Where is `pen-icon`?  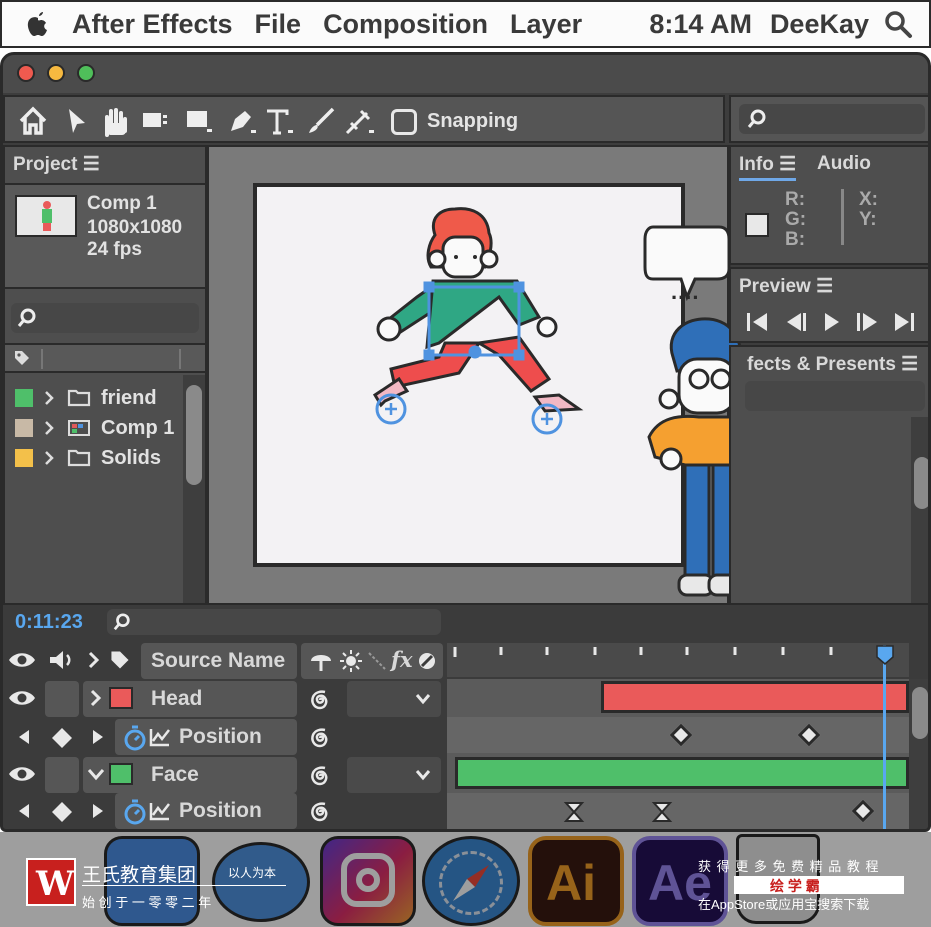 pen-icon is located at coordinates (241, 121).